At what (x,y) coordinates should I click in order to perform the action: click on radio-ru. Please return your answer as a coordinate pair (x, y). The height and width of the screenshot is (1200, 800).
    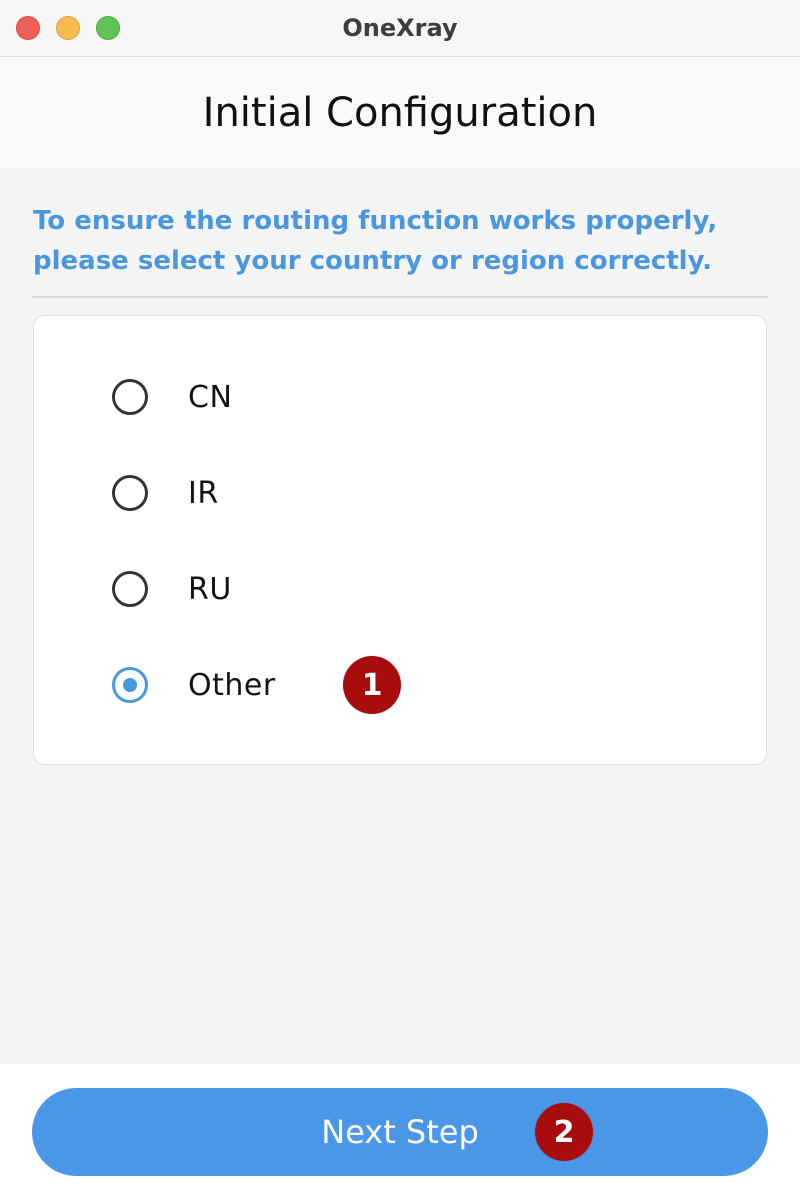
    Looking at the image, I should click on (130, 589).